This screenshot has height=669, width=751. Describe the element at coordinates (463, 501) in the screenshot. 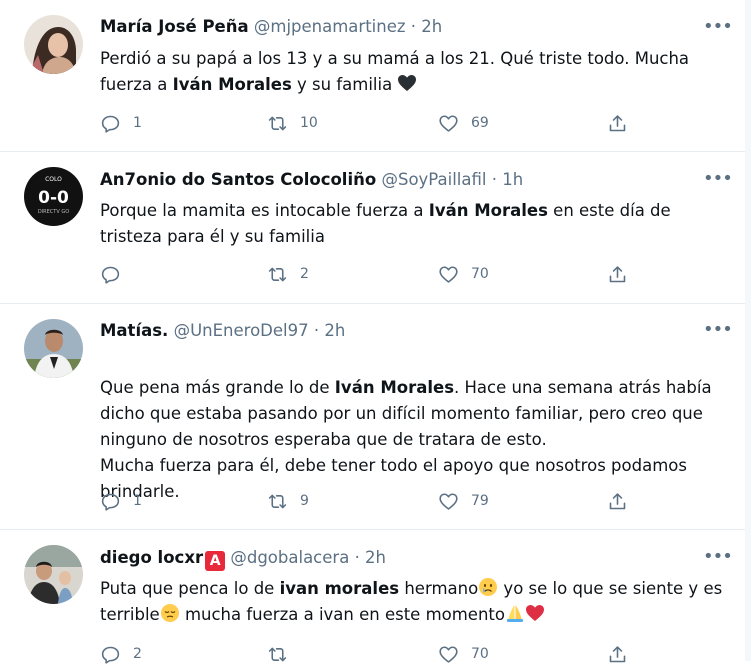

I see `like-button: 79` at that location.